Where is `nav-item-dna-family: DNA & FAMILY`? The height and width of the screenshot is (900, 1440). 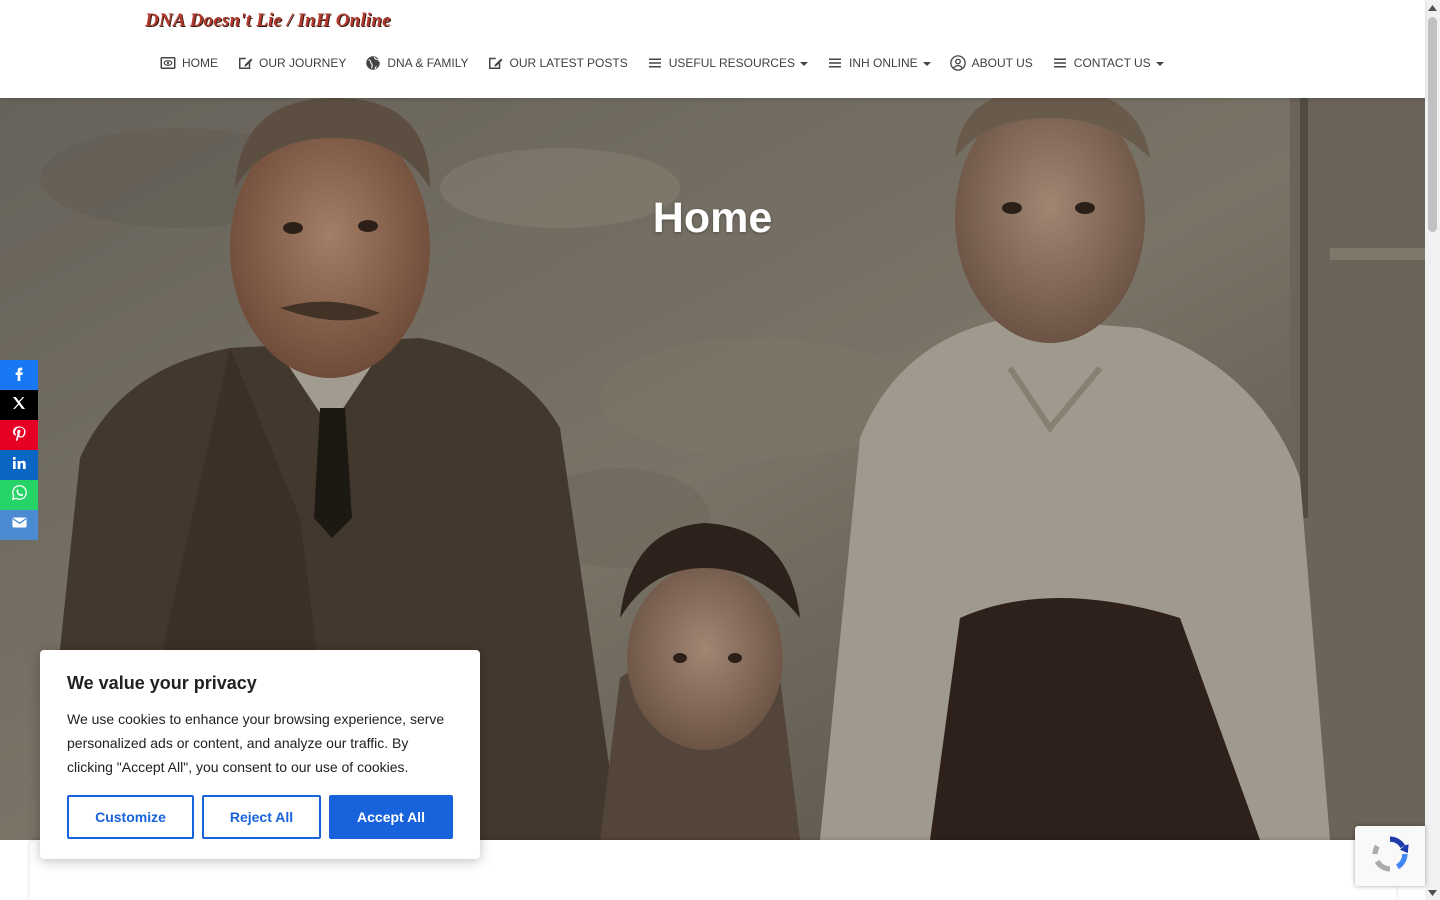
nav-item-dna-family: DNA & FAMILY is located at coordinates (416, 63).